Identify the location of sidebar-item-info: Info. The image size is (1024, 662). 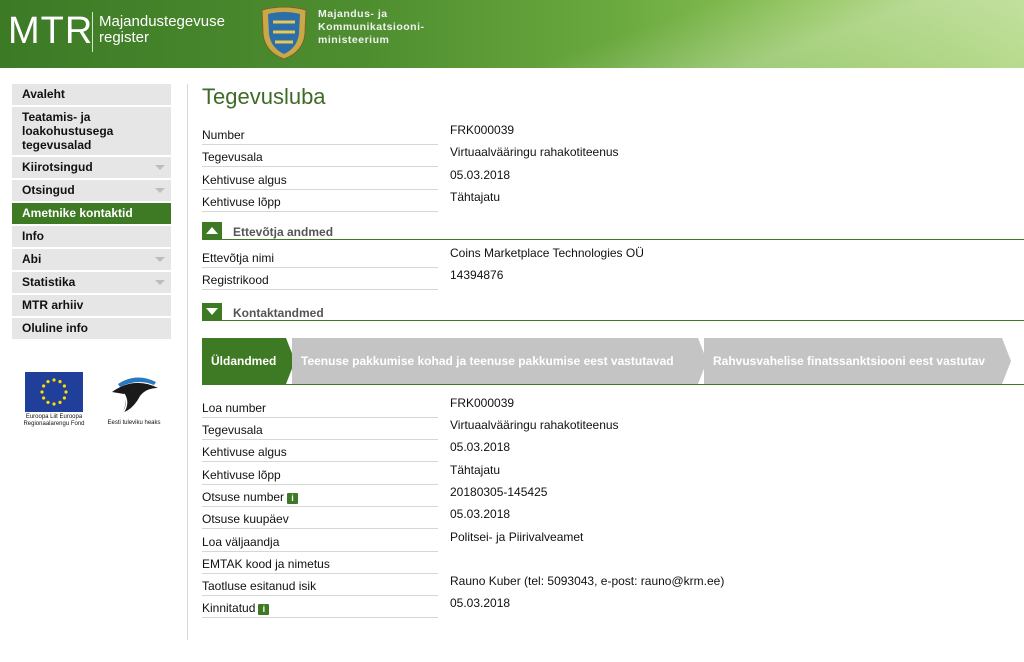
(91, 237).